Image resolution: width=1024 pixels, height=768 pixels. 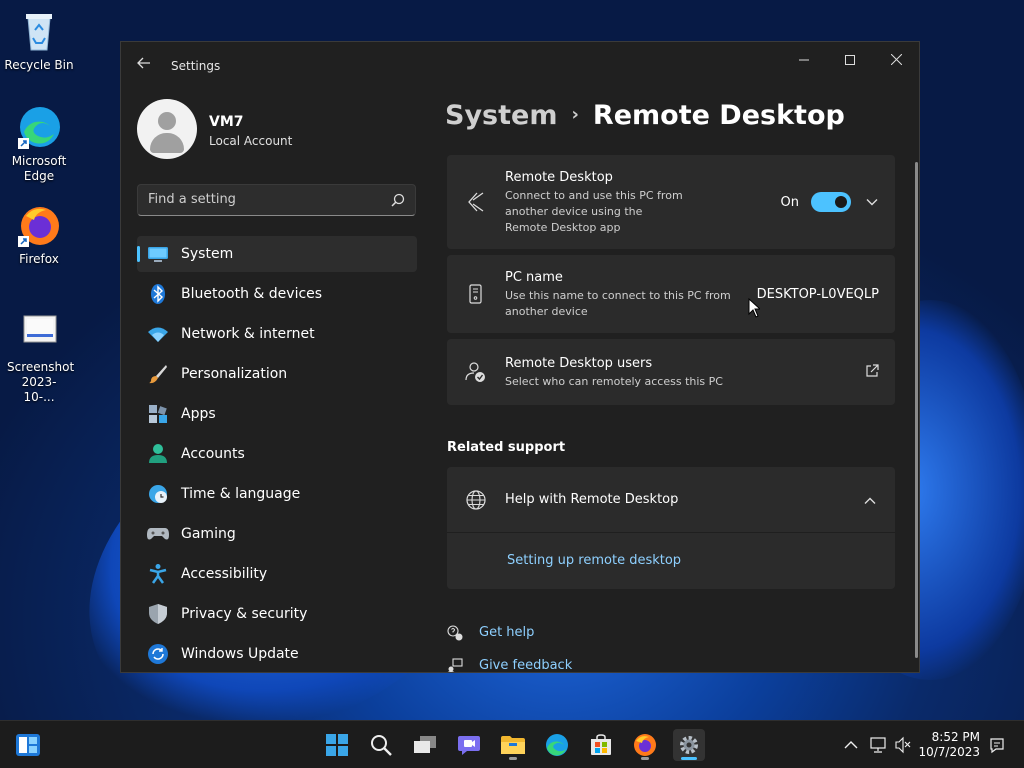 I want to click on shield-icon, so click(x=158, y=614).